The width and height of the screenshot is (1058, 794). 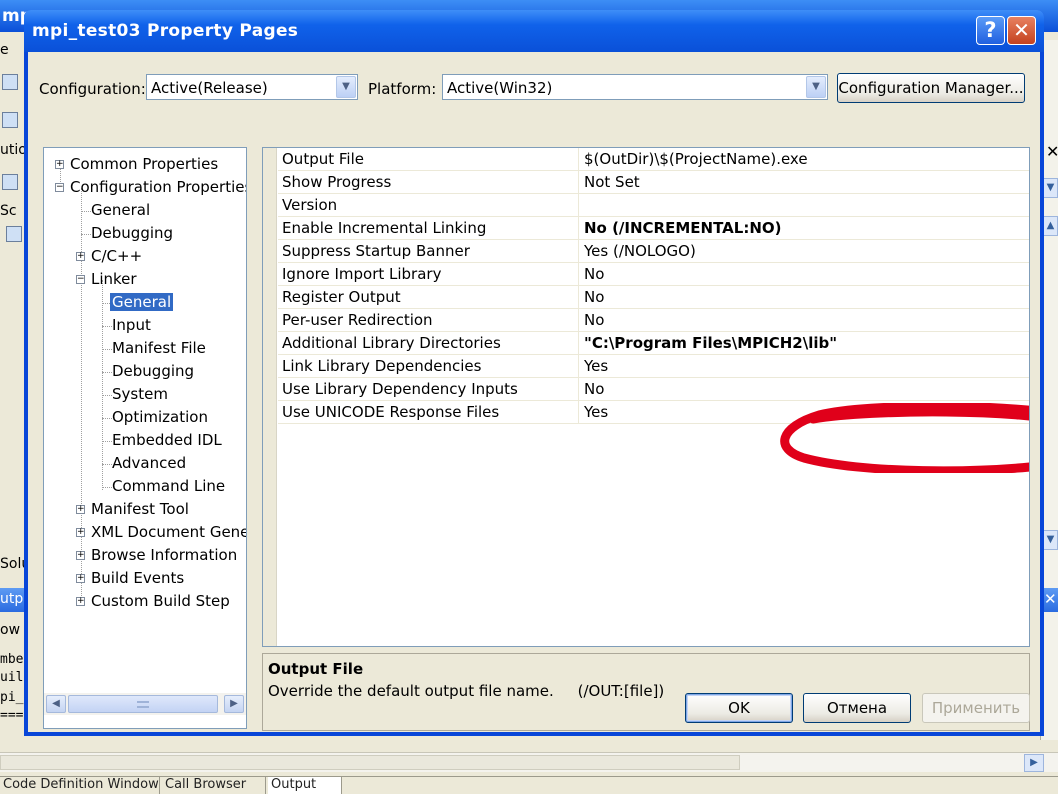 What do you see at coordinates (500, 88) in the screenshot?
I see `platform-value: Active(Win32)` at bounding box center [500, 88].